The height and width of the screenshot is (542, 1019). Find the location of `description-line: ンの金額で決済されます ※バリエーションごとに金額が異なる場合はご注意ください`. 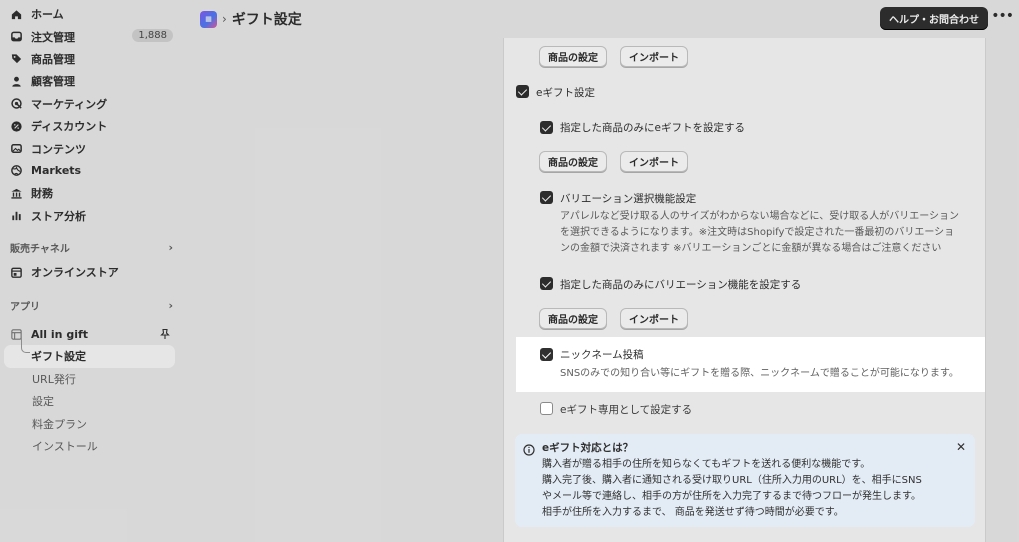

description-line: ンの金額で決済されます ※バリエーションごとに金額が異なる場合はご注意ください is located at coordinates (751, 248).